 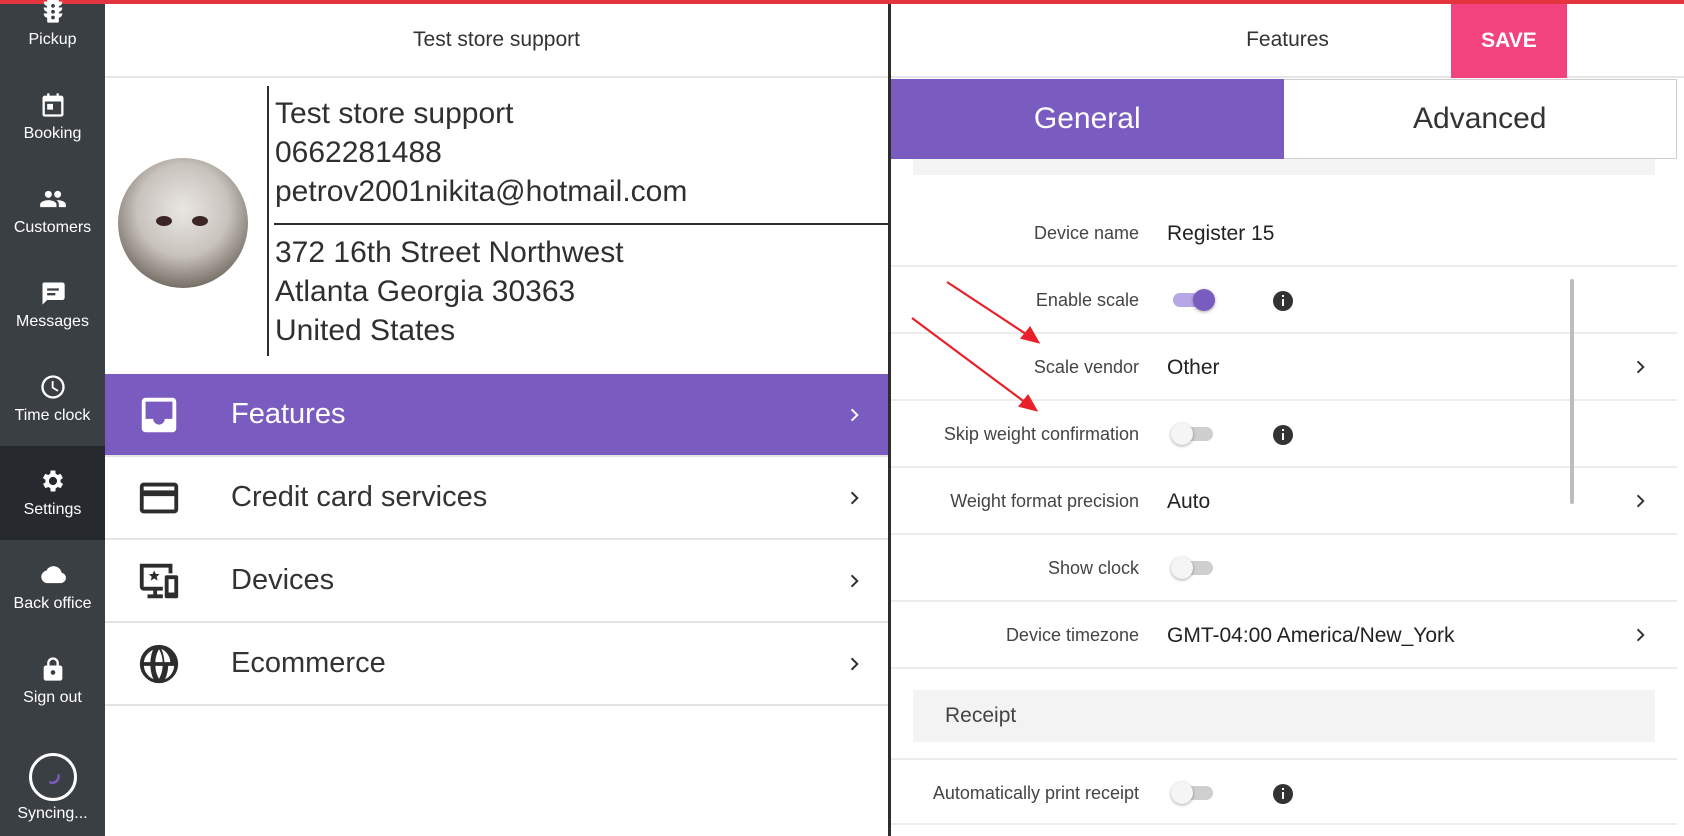 I want to click on scale-vendor-value: Other, so click(x=1193, y=367).